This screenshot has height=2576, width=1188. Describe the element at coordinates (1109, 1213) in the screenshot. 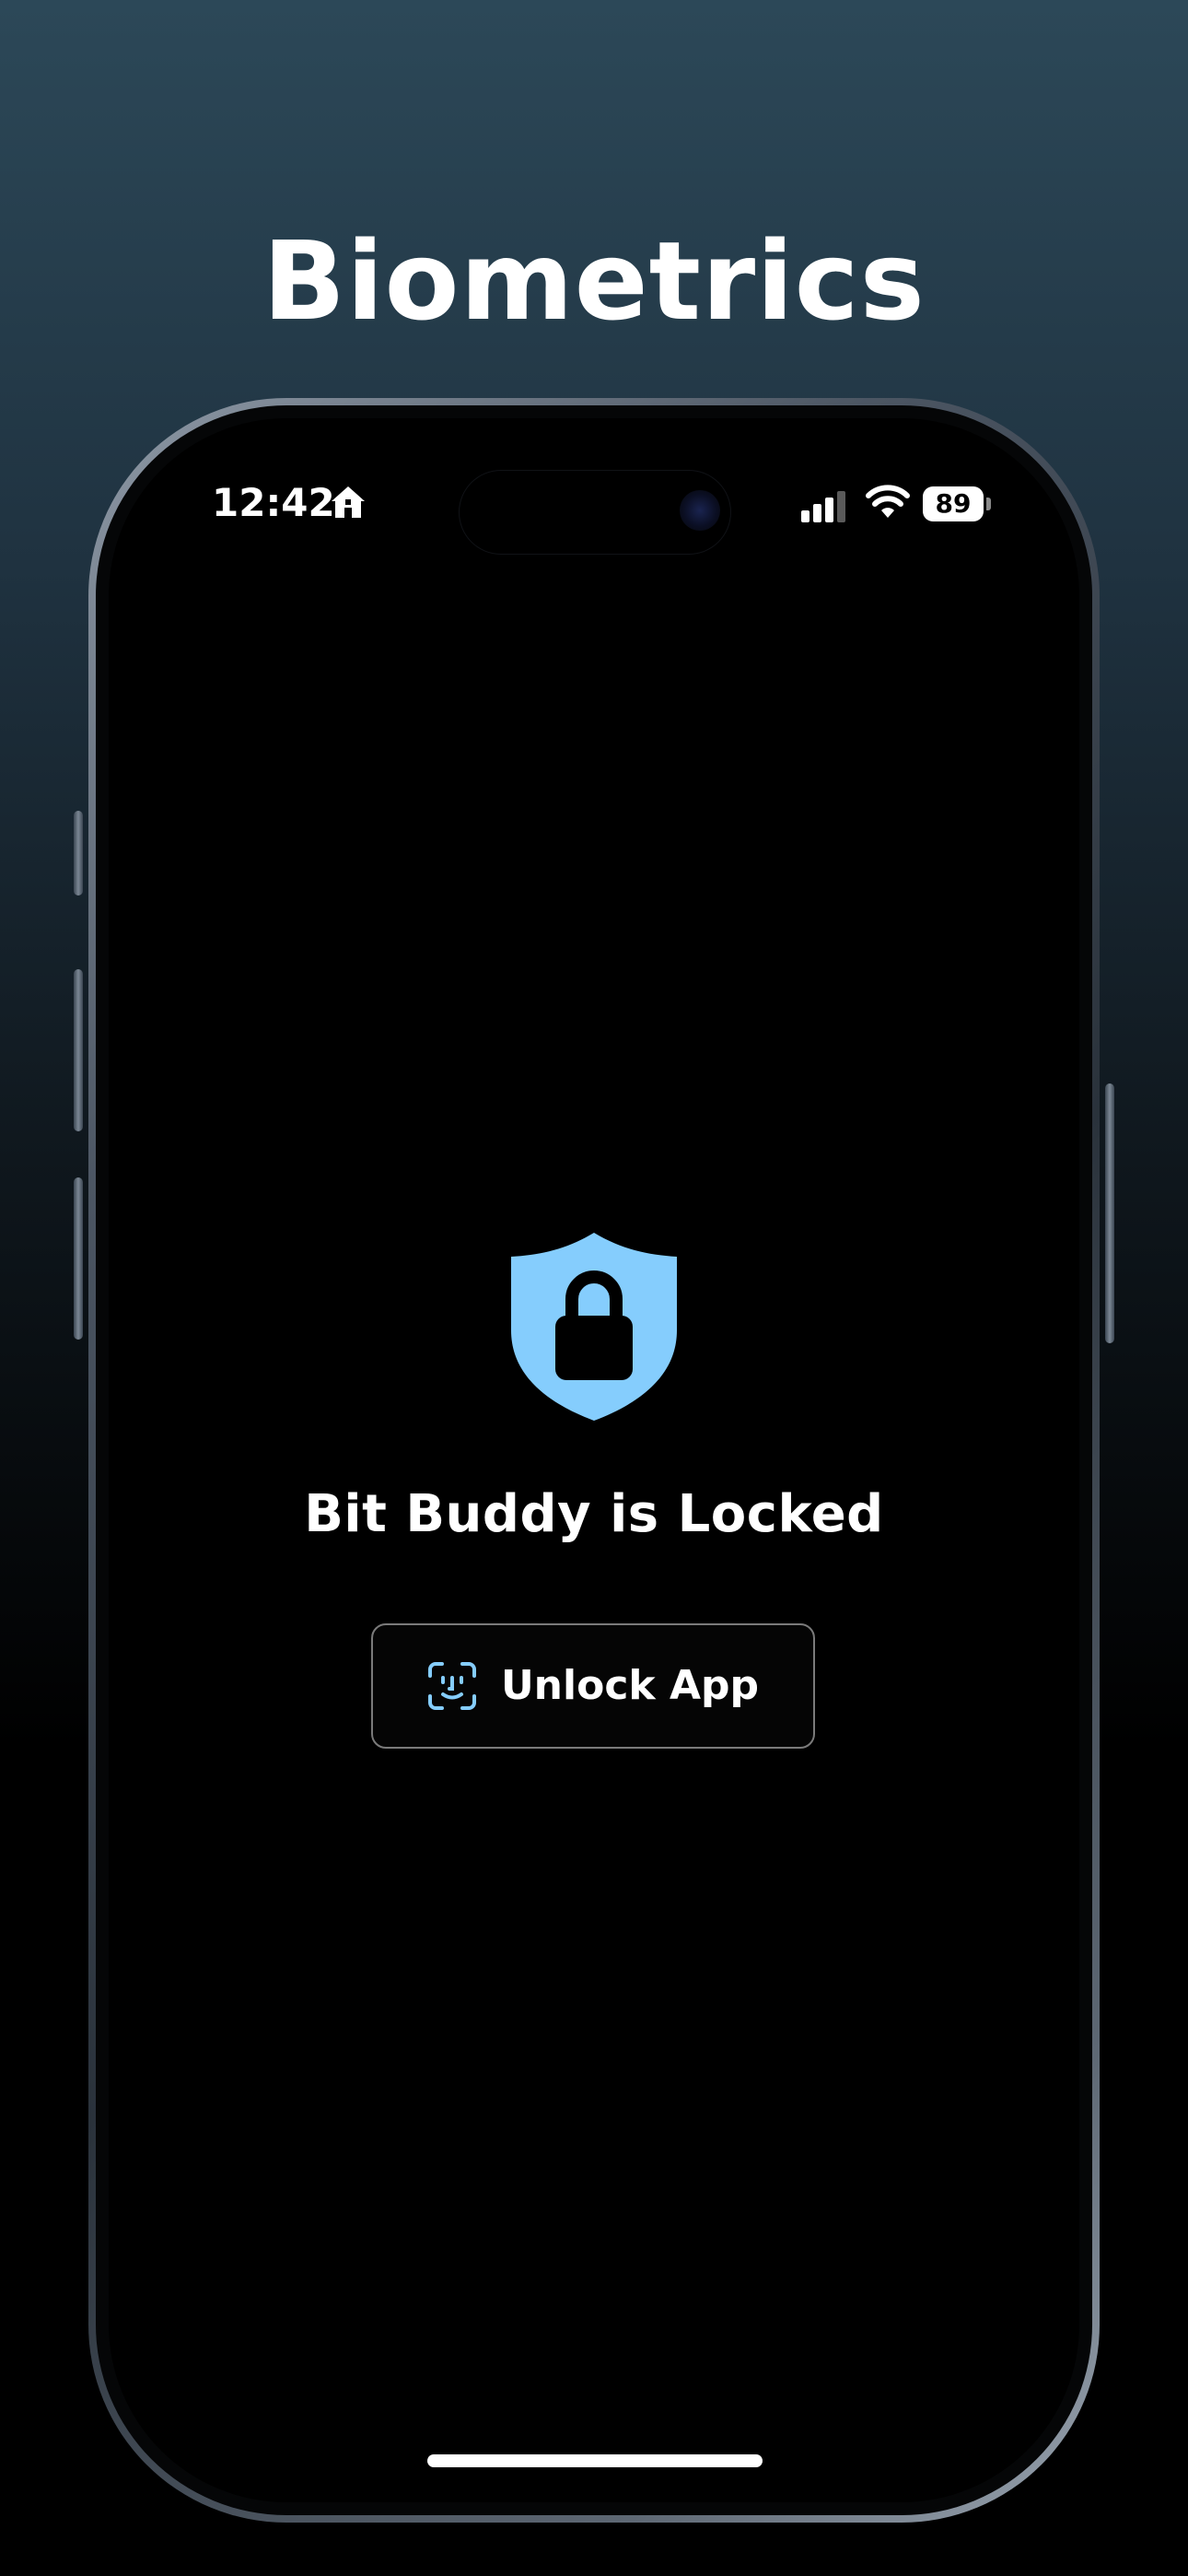

I see `phone-power-button` at that location.